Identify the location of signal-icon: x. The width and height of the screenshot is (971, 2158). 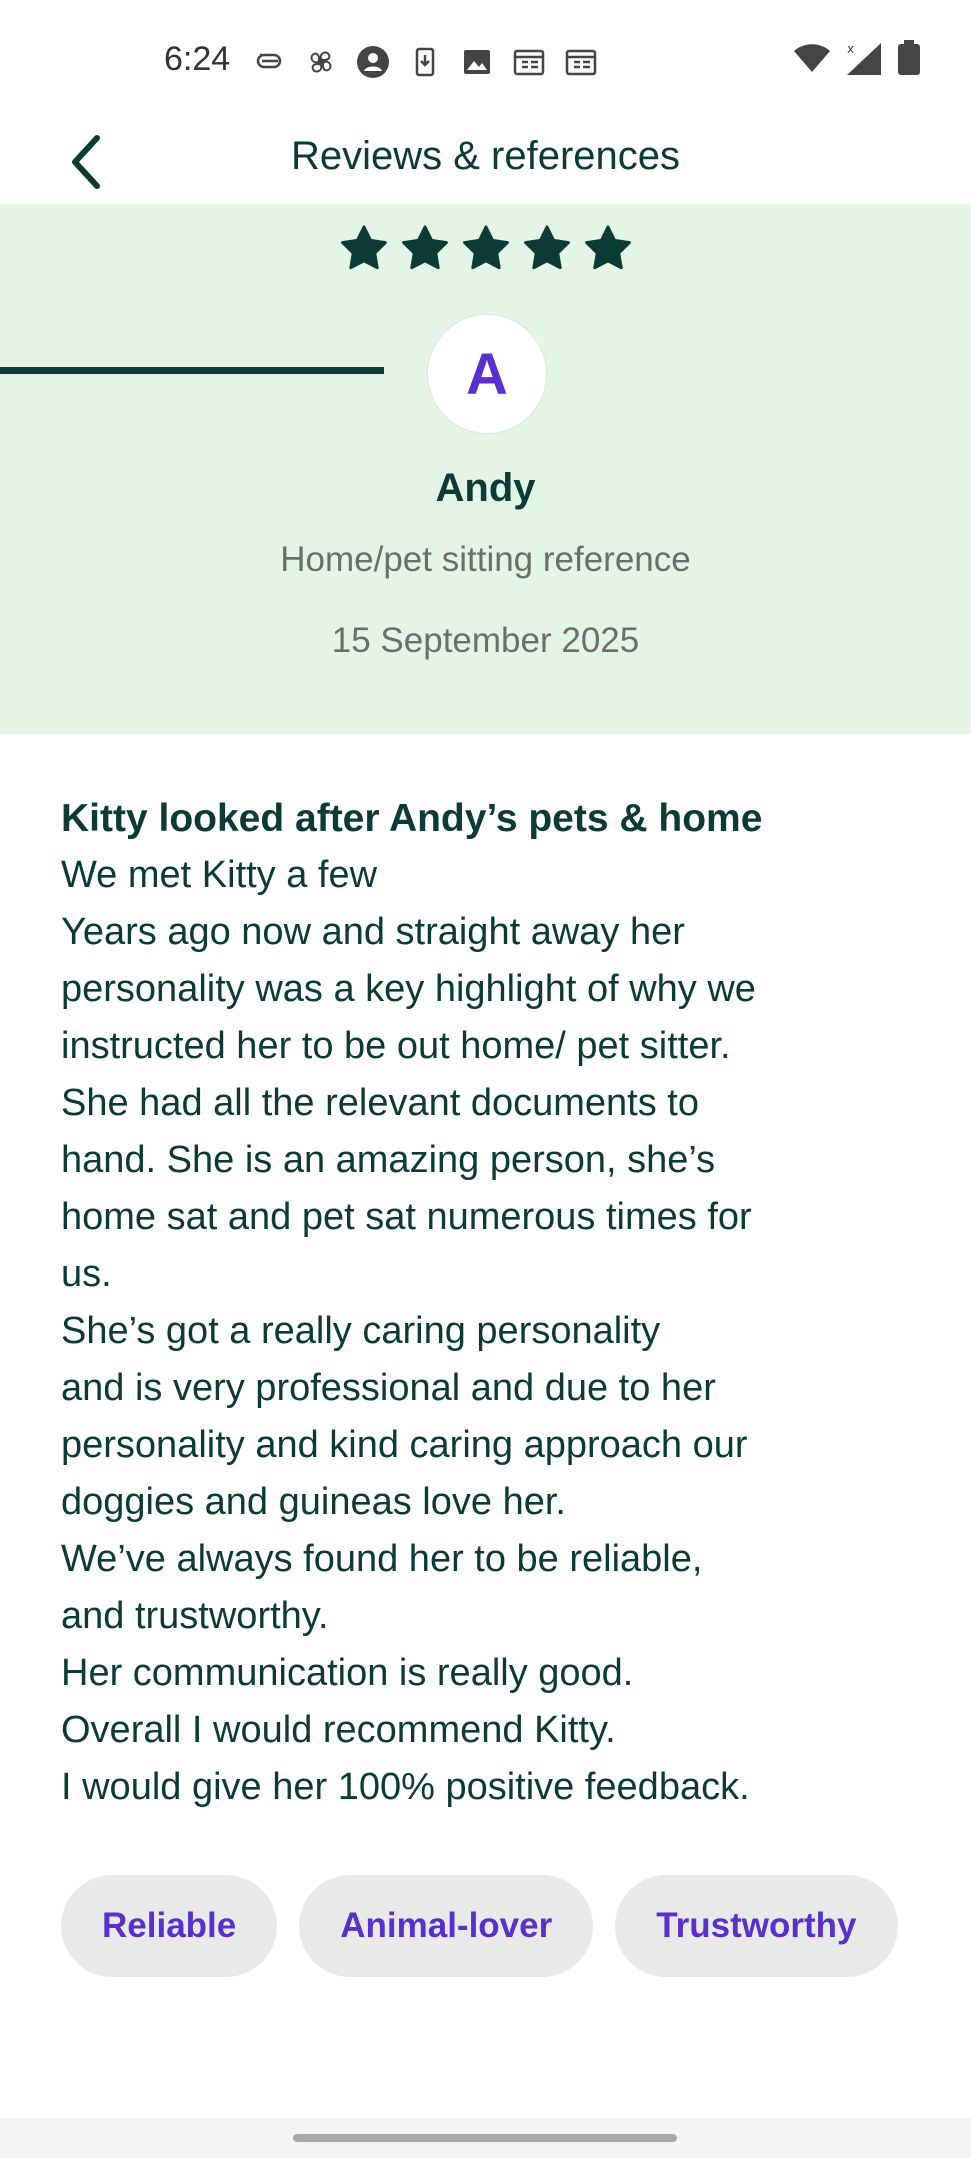
(864, 58).